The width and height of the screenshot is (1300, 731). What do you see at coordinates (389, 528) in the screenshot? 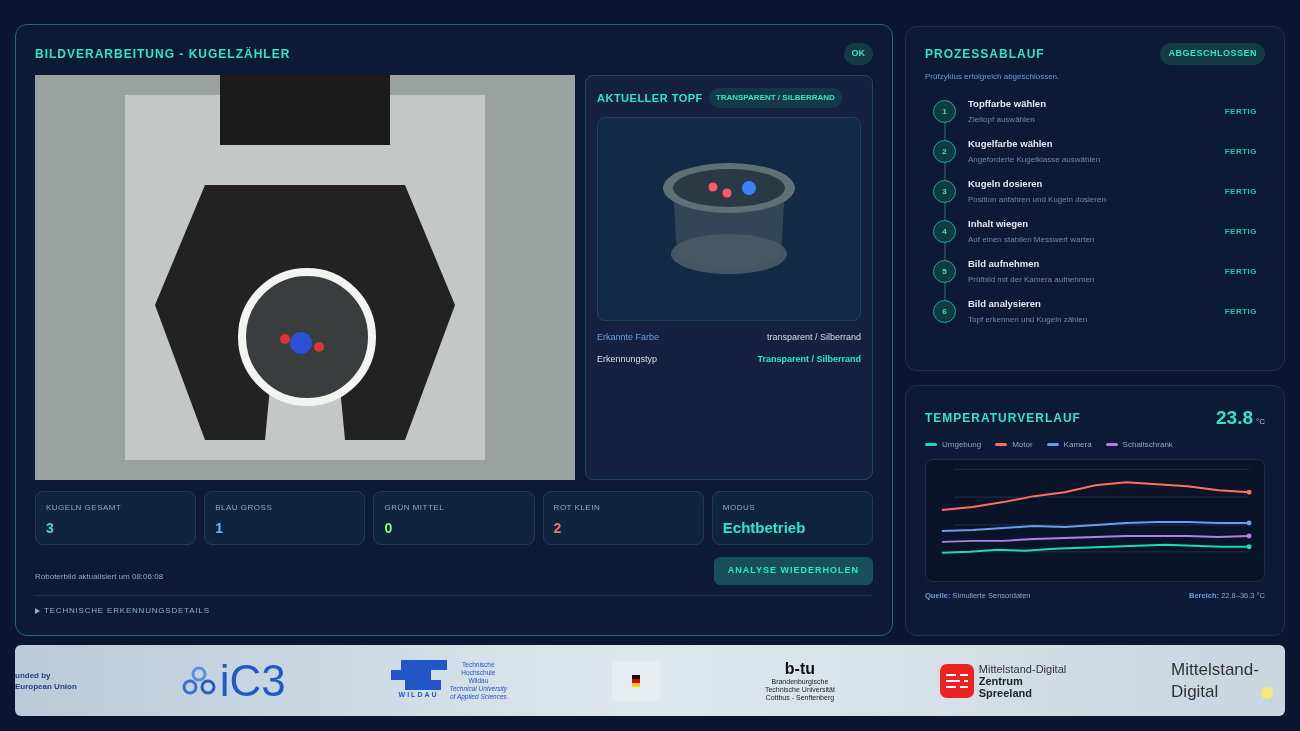
I see `stat-value: 0` at bounding box center [389, 528].